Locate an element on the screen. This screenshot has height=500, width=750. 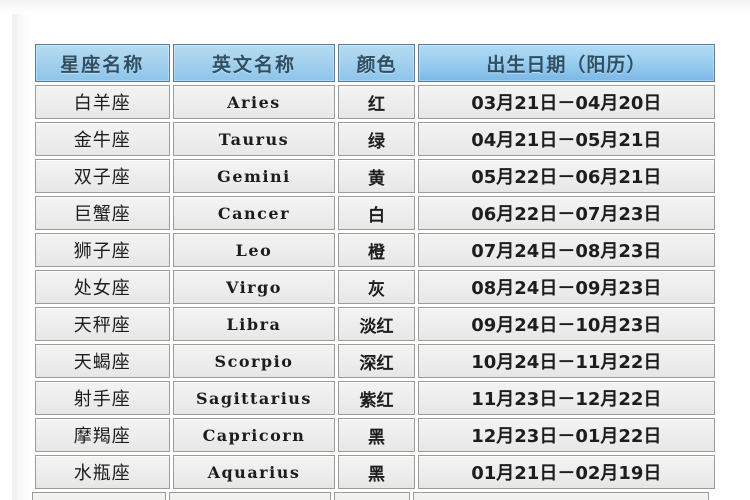
cell-english-name: Aries is located at coordinates (254, 102).